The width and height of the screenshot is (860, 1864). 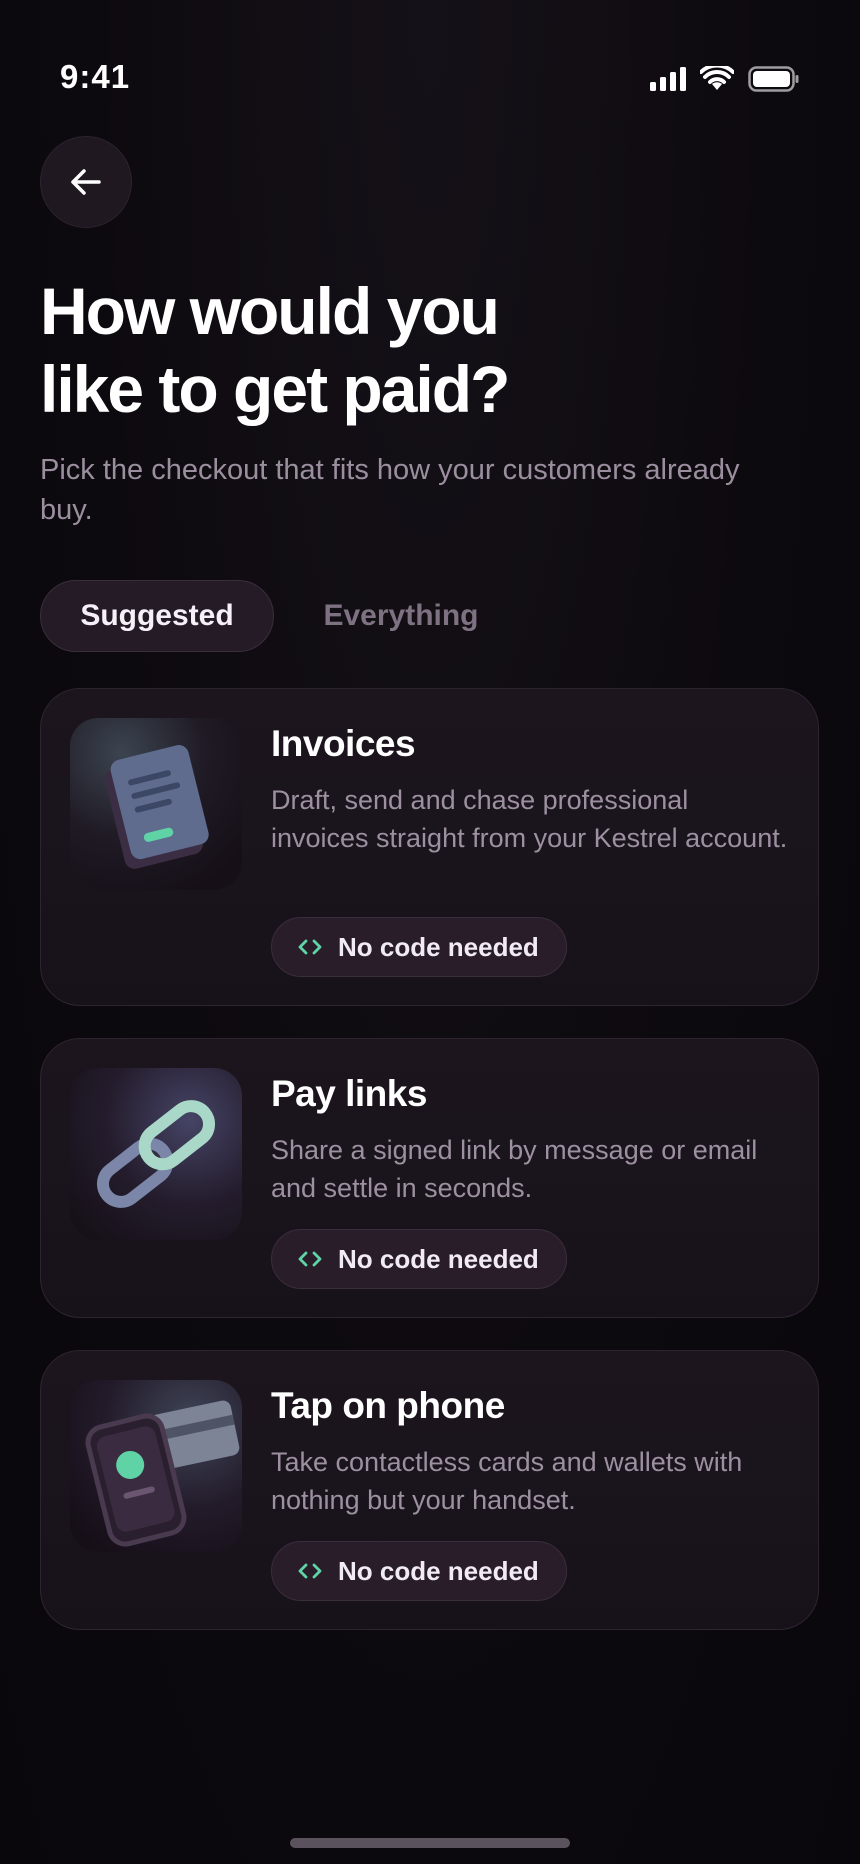 What do you see at coordinates (156, 804) in the screenshot?
I see `invoice-document-icon` at bounding box center [156, 804].